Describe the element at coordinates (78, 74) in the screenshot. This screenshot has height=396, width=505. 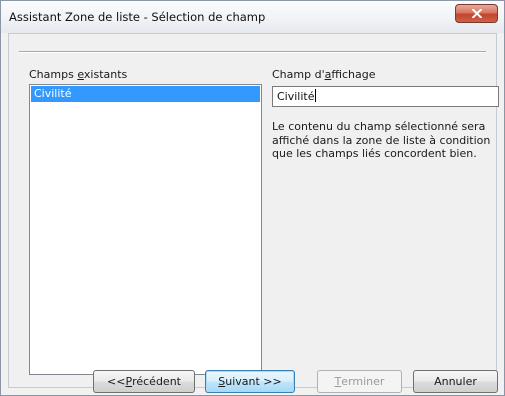
I see `existing-fields-label: Champs existants` at that location.